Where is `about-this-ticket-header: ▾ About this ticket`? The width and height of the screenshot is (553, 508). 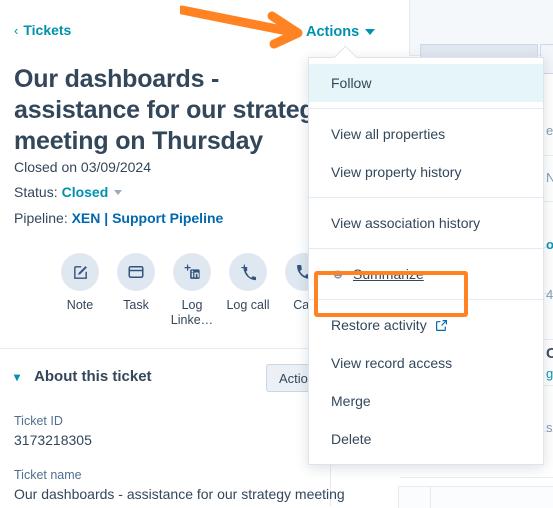 about-this-ticket-header: ▾ About this ticket is located at coordinates (83, 376).